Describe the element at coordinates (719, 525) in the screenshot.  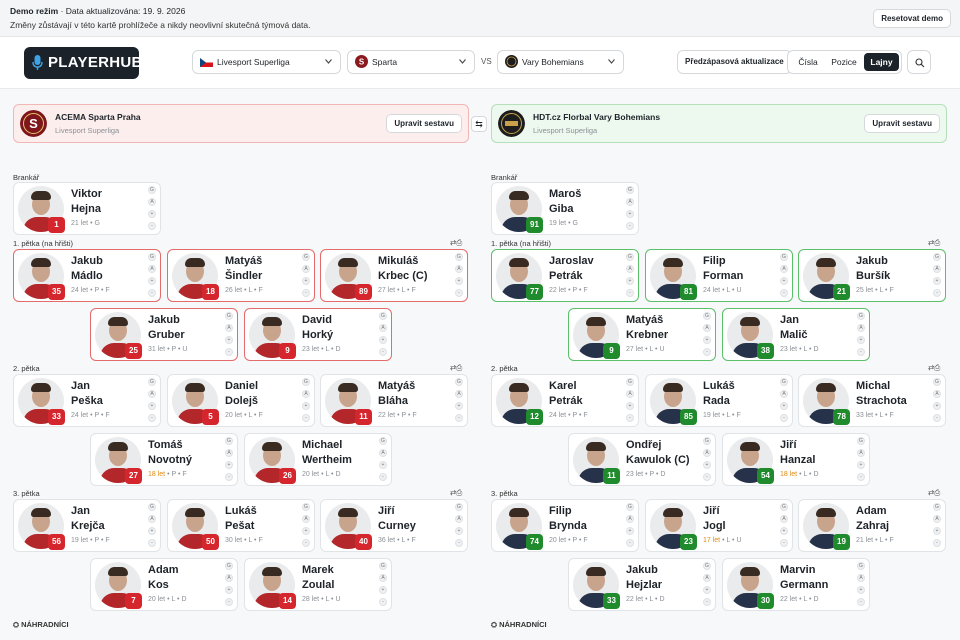
I see `player-card: 23 Jiří Jogl 17 let • L • U G A + -` at that location.